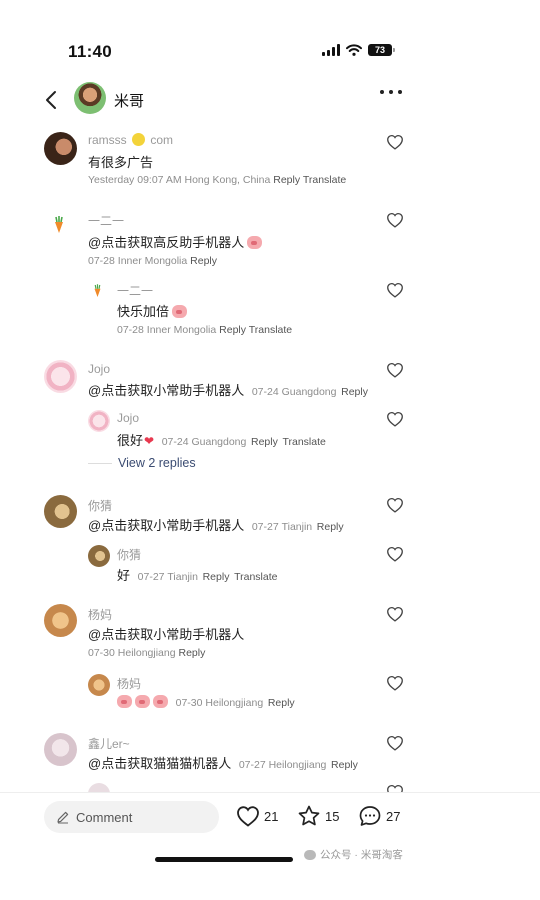 The image size is (540, 900). Describe the element at coordinates (90, 98) in the screenshot. I see `author-avatar` at that location.